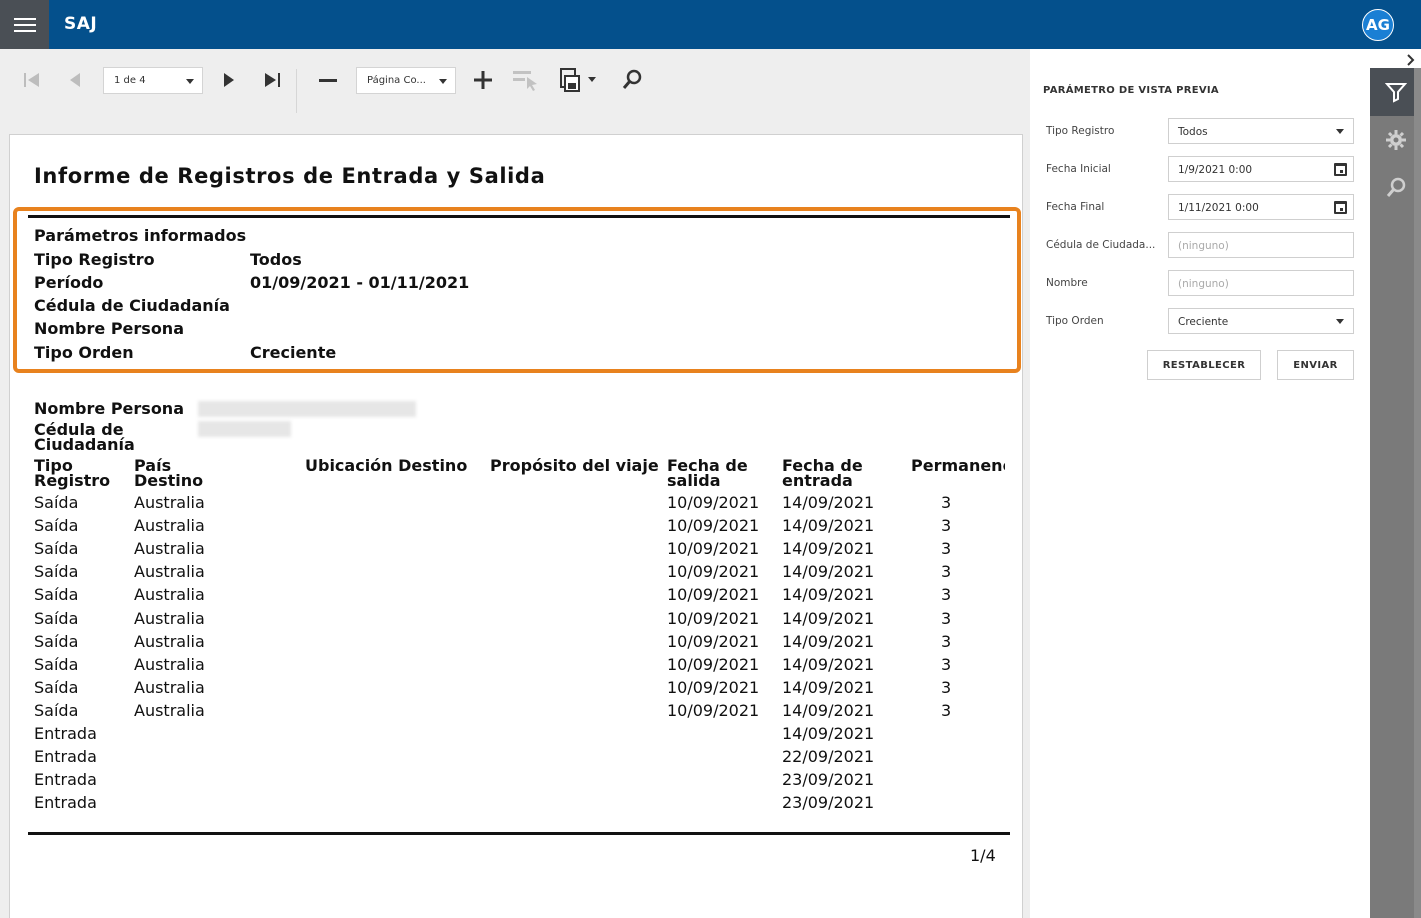 The height and width of the screenshot is (918, 1421). Describe the element at coordinates (1261, 207) in the screenshot. I see `fecha-final-field: 1/11/2021 0:00` at that location.